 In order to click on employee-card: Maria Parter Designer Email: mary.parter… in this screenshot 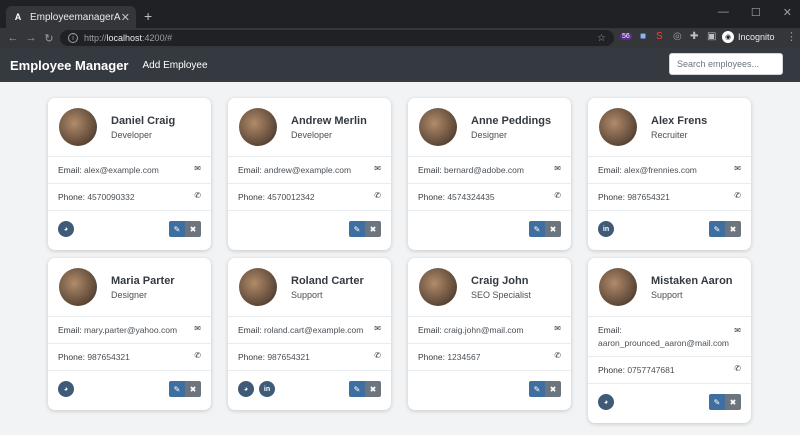, I will do `click(129, 334)`.